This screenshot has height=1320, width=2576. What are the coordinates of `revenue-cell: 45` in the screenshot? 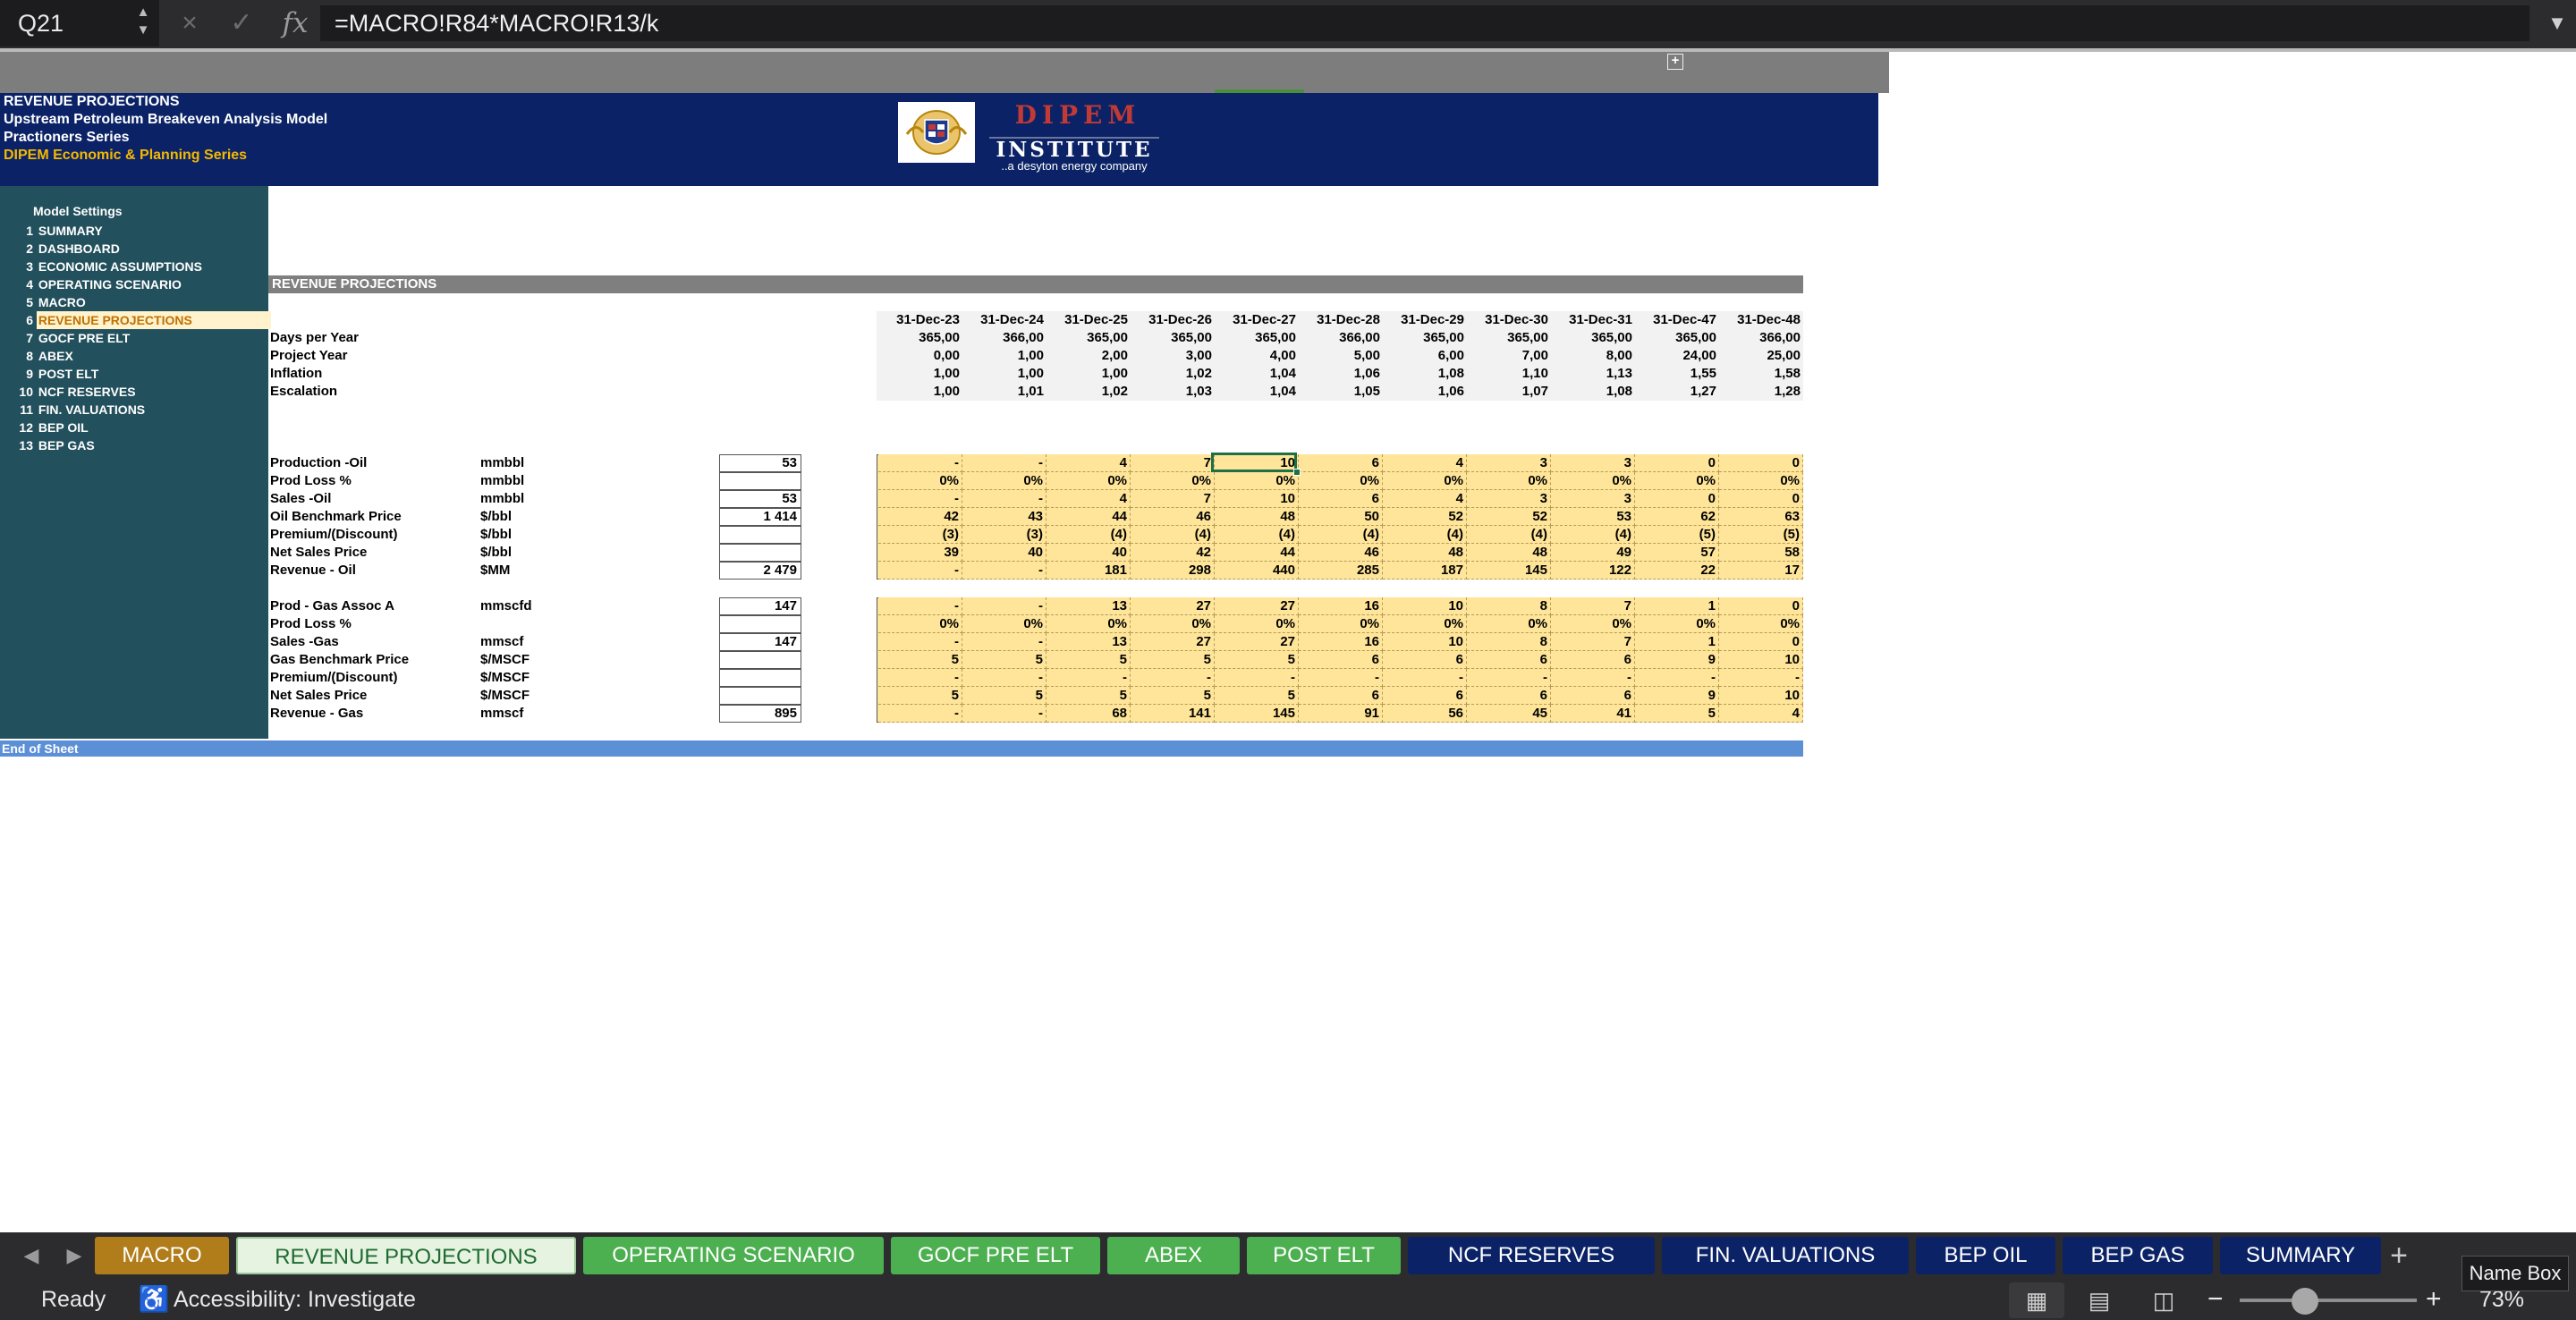 It's located at (1509, 714).